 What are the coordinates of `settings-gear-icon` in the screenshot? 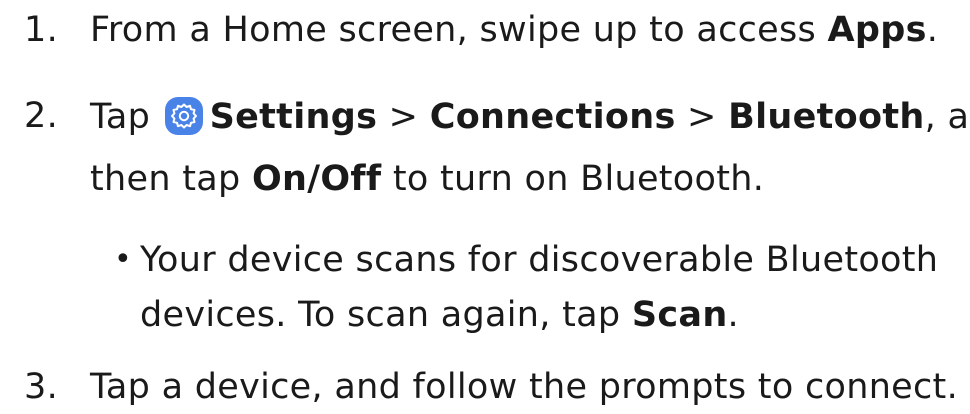 It's located at (184, 116).